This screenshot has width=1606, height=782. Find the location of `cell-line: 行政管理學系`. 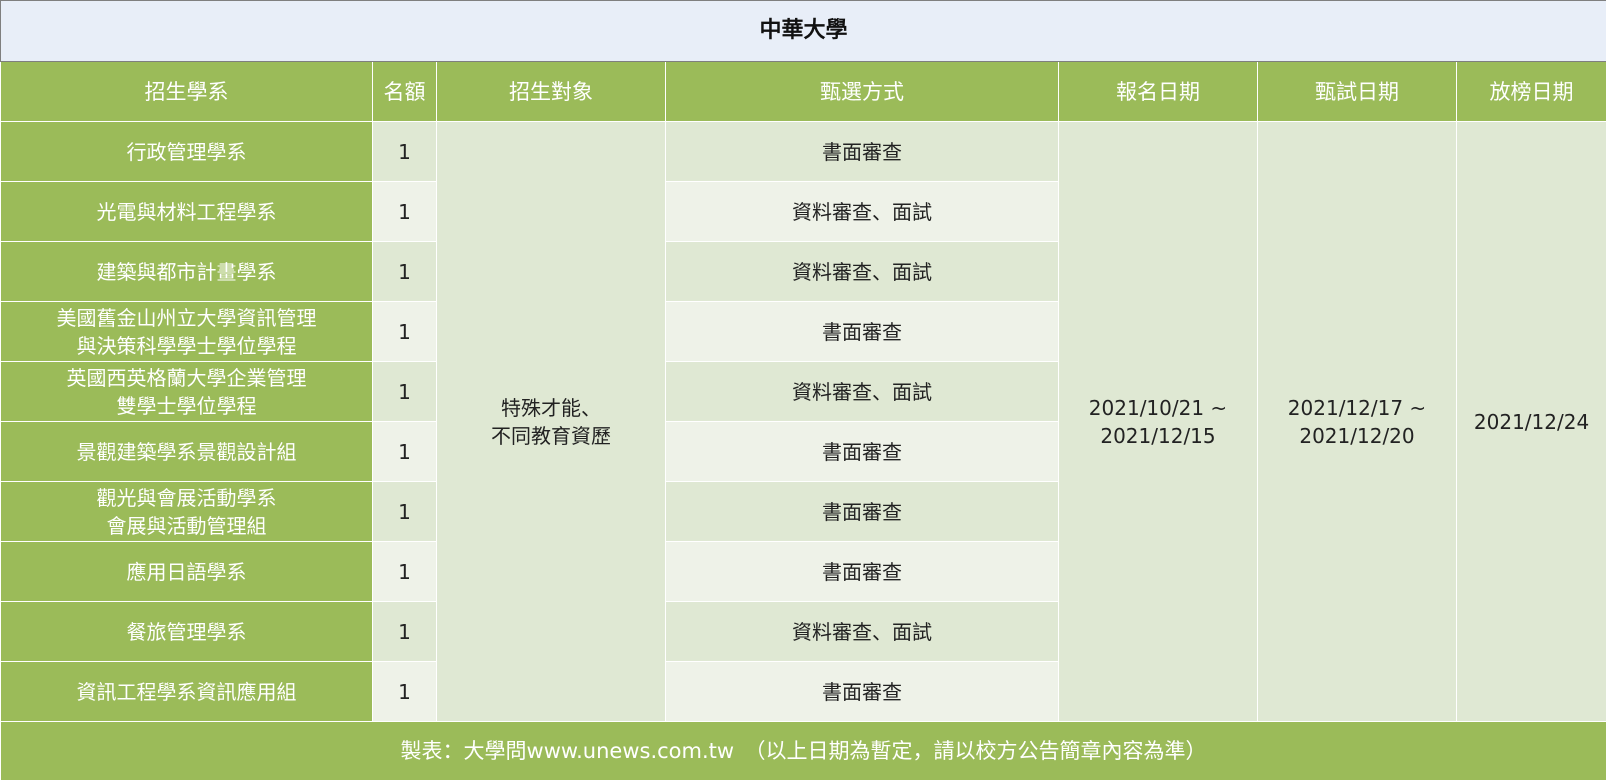

cell-line: 行政管理學系 is located at coordinates (186, 151).